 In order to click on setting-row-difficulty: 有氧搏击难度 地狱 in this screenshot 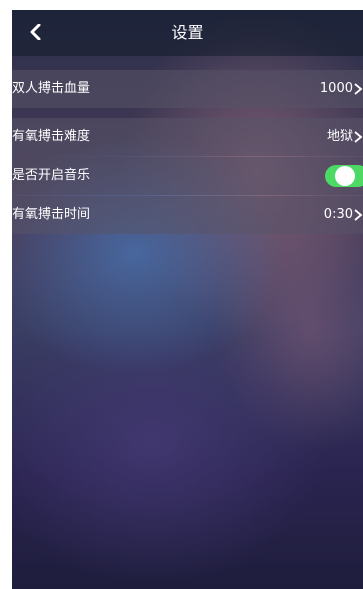, I will do `click(187, 137)`.